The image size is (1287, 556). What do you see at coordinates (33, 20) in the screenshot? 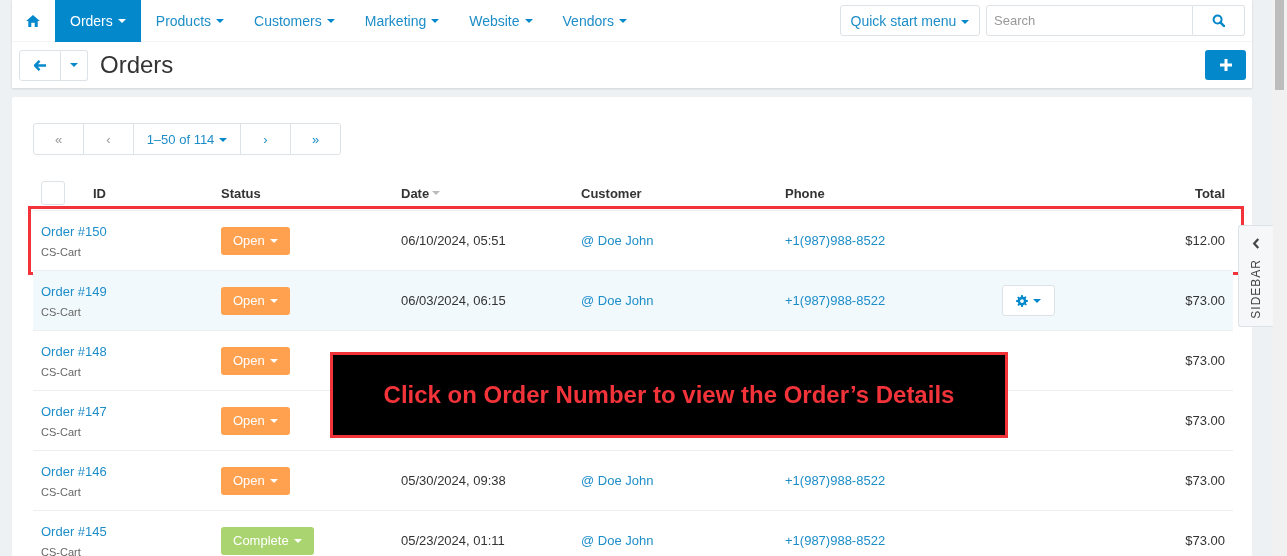
I see `home-icon` at bounding box center [33, 20].